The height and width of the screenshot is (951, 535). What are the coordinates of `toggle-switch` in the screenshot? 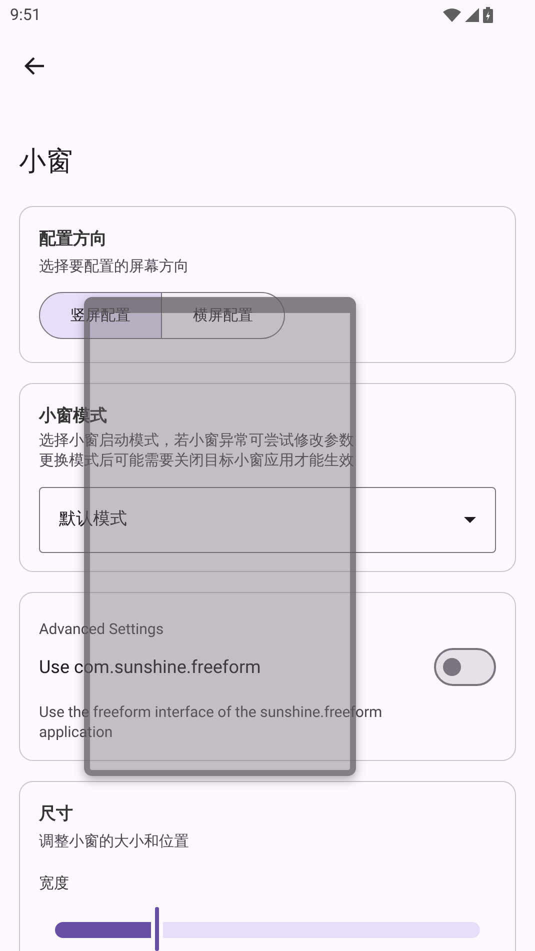 It's located at (465, 667).